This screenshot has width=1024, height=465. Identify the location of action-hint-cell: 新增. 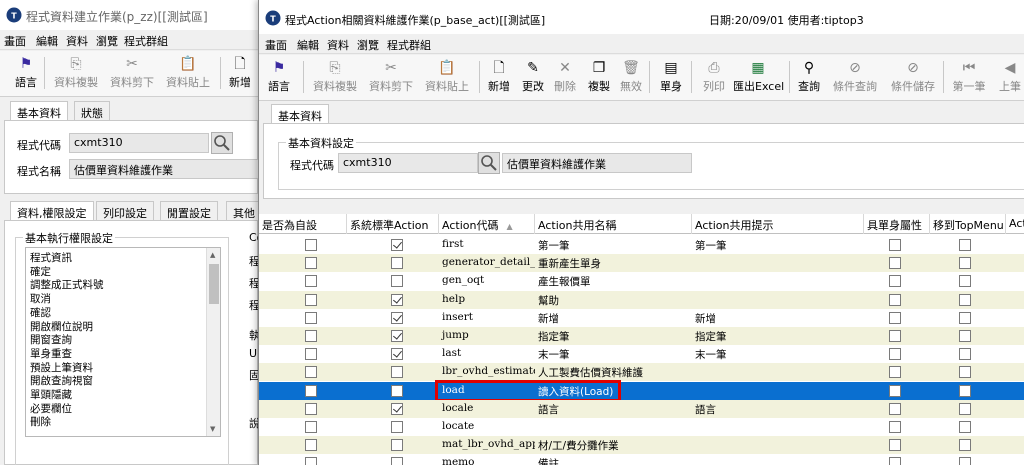
(778, 318).